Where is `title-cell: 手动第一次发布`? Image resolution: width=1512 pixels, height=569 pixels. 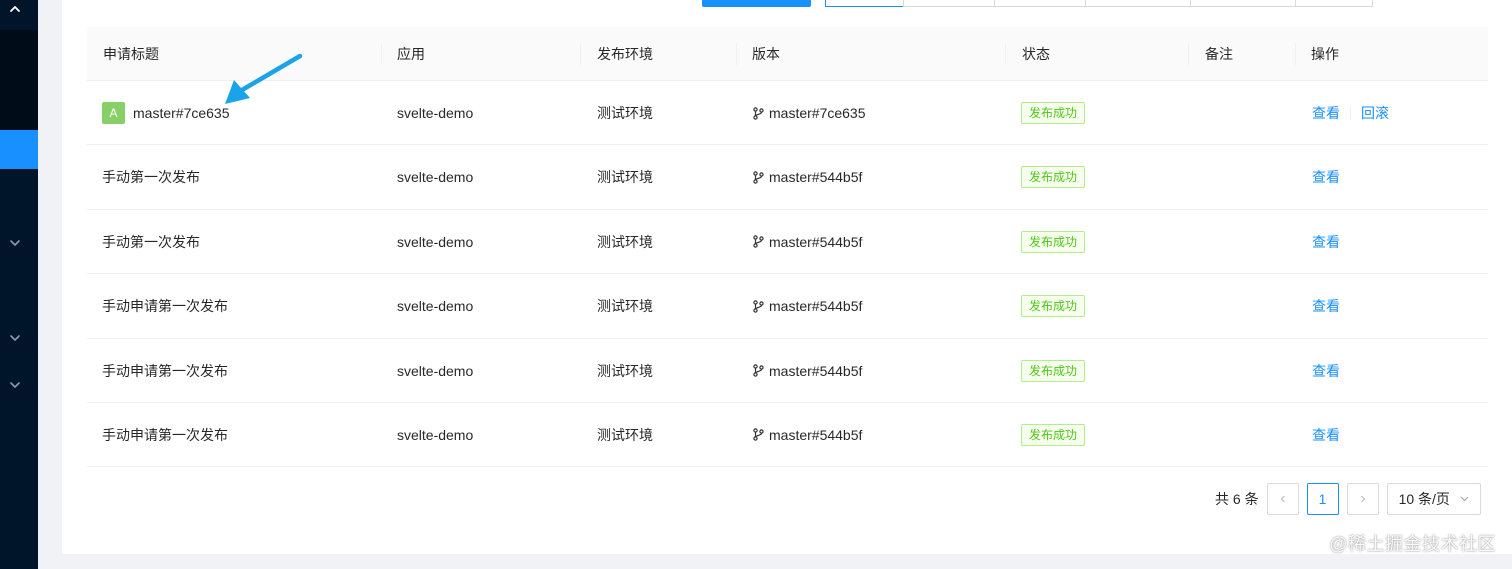 title-cell: 手动第一次发布 is located at coordinates (151, 177).